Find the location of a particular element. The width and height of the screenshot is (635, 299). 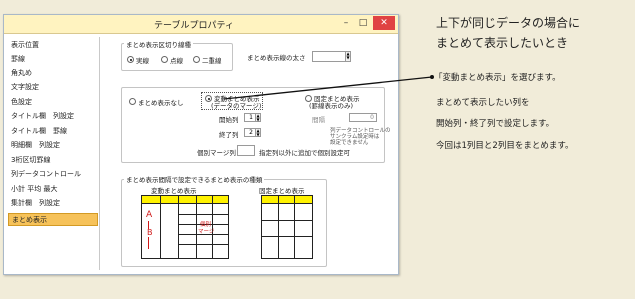

heading-line-2: まとめて表示したいとき is located at coordinates (502, 43).